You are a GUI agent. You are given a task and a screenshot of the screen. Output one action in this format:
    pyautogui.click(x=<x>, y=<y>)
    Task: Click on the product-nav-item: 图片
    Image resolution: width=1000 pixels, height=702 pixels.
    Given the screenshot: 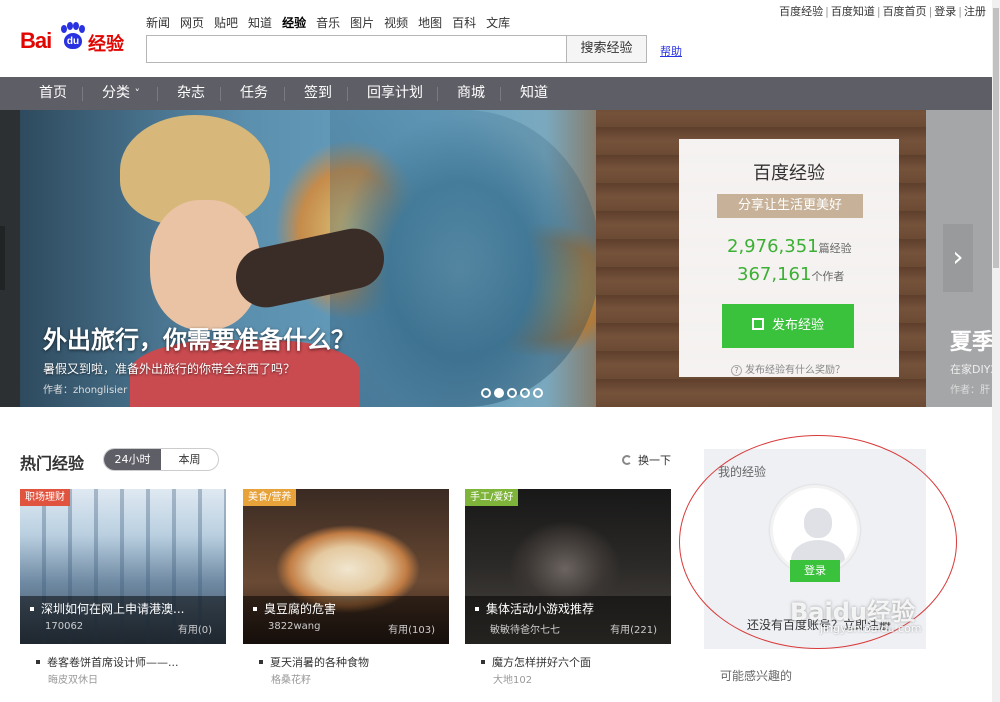 What is the action you would take?
    pyautogui.click(x=362, y=22)
    